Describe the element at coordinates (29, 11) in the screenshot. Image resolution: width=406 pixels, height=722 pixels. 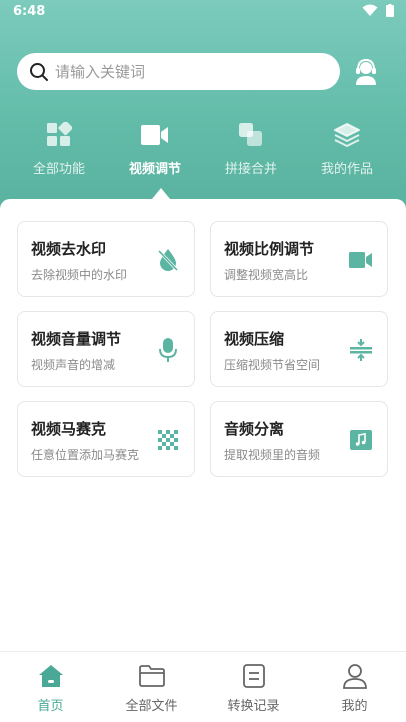
I see `status-time: 6:48` at that location.